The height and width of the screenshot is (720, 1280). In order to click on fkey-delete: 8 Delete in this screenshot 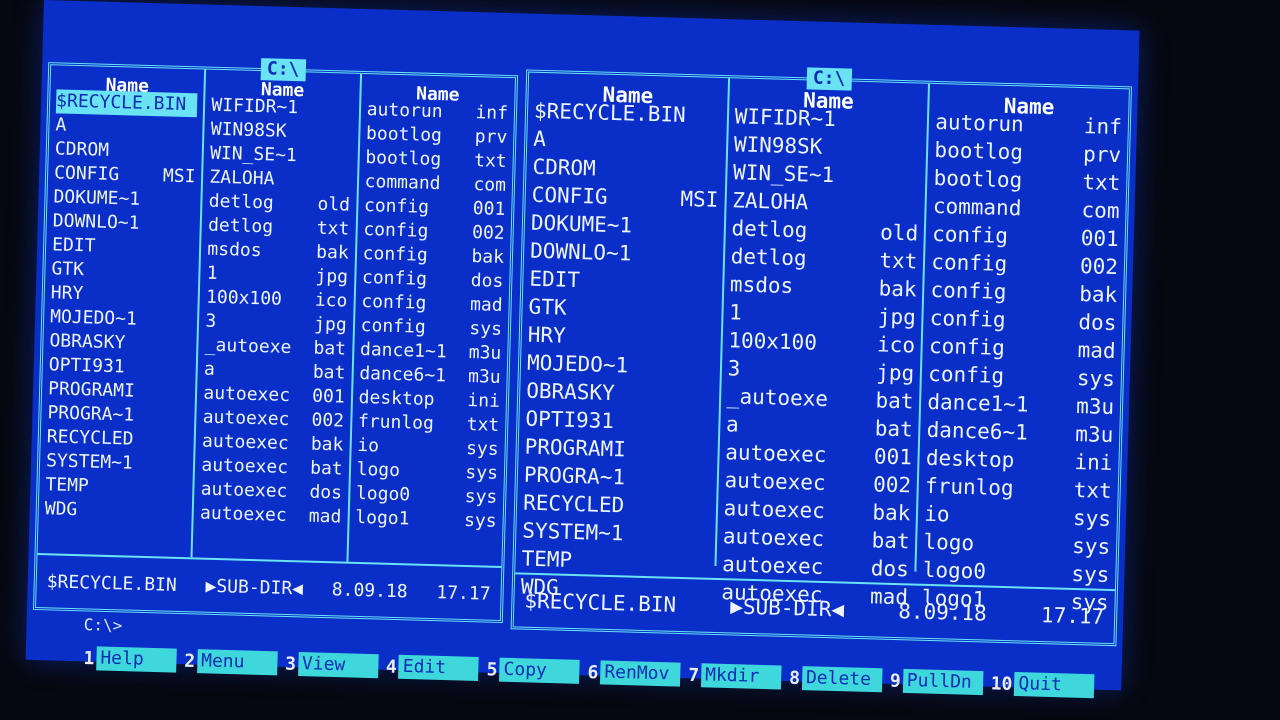, I will do `click(836, 679)`.